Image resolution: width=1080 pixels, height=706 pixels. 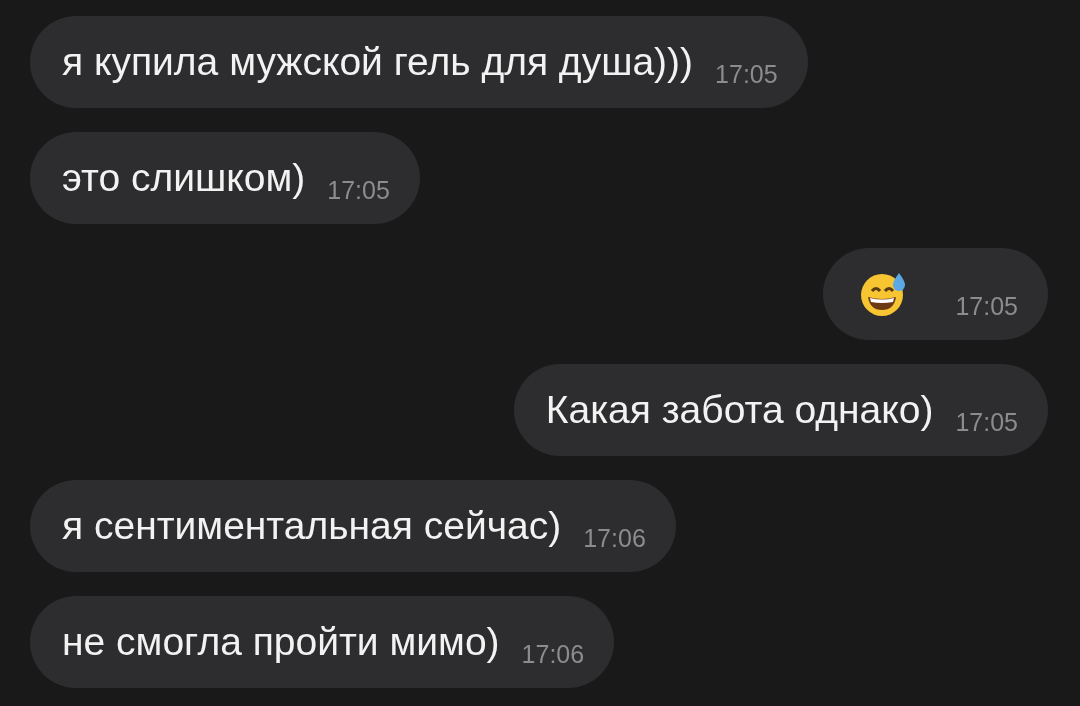 I want to click on message-text: Какая забота однако), so click(x=739, y=410).